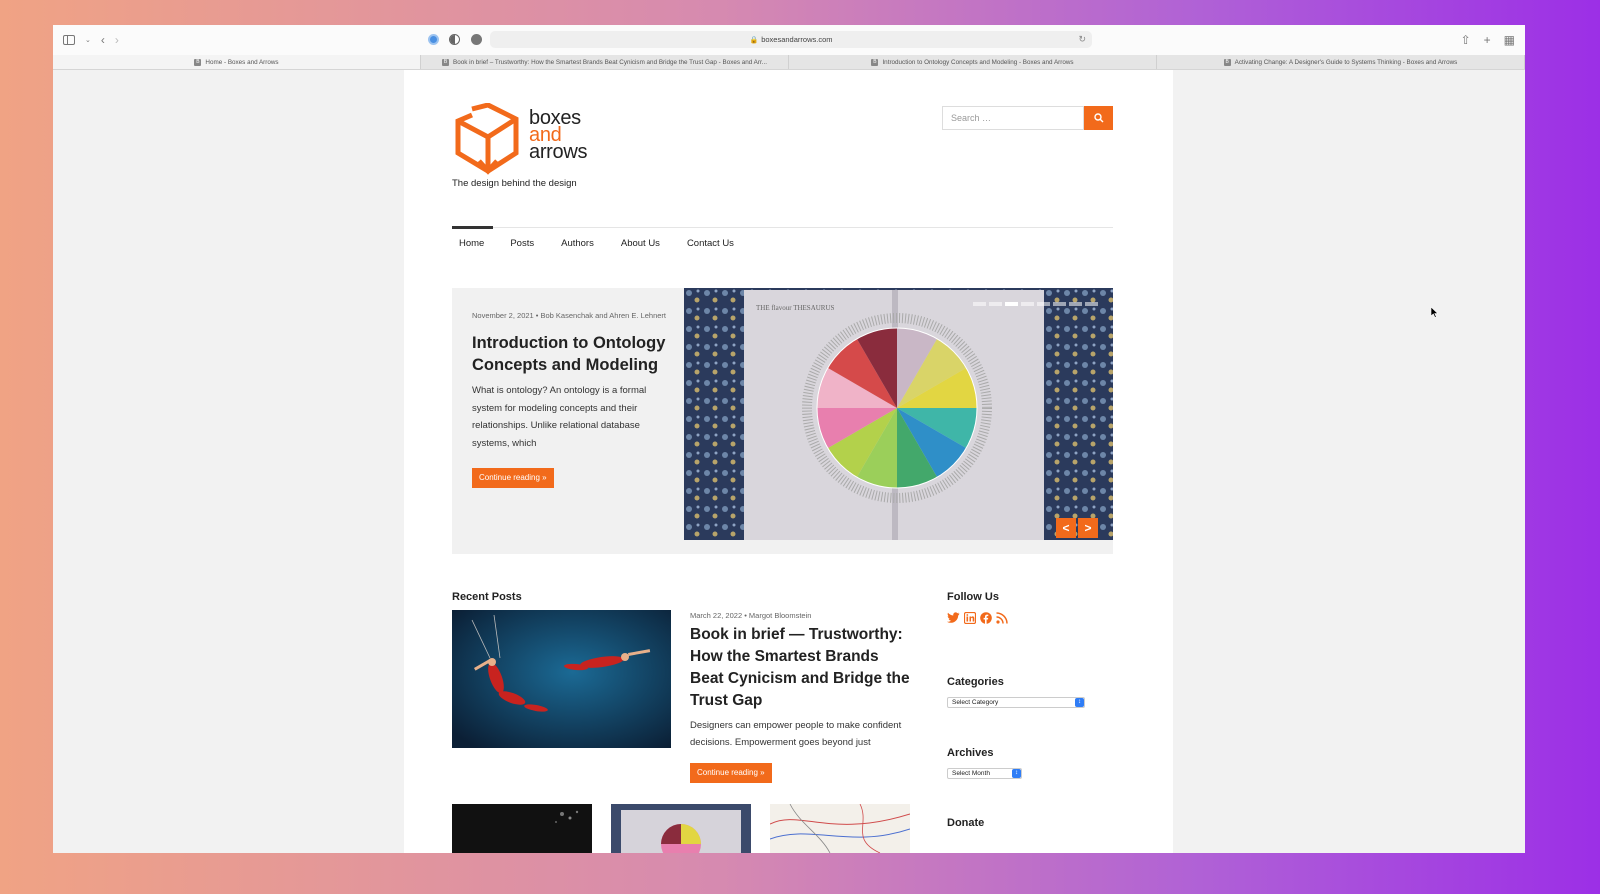  I want to click on post-thumbnail, so click(561, 679).